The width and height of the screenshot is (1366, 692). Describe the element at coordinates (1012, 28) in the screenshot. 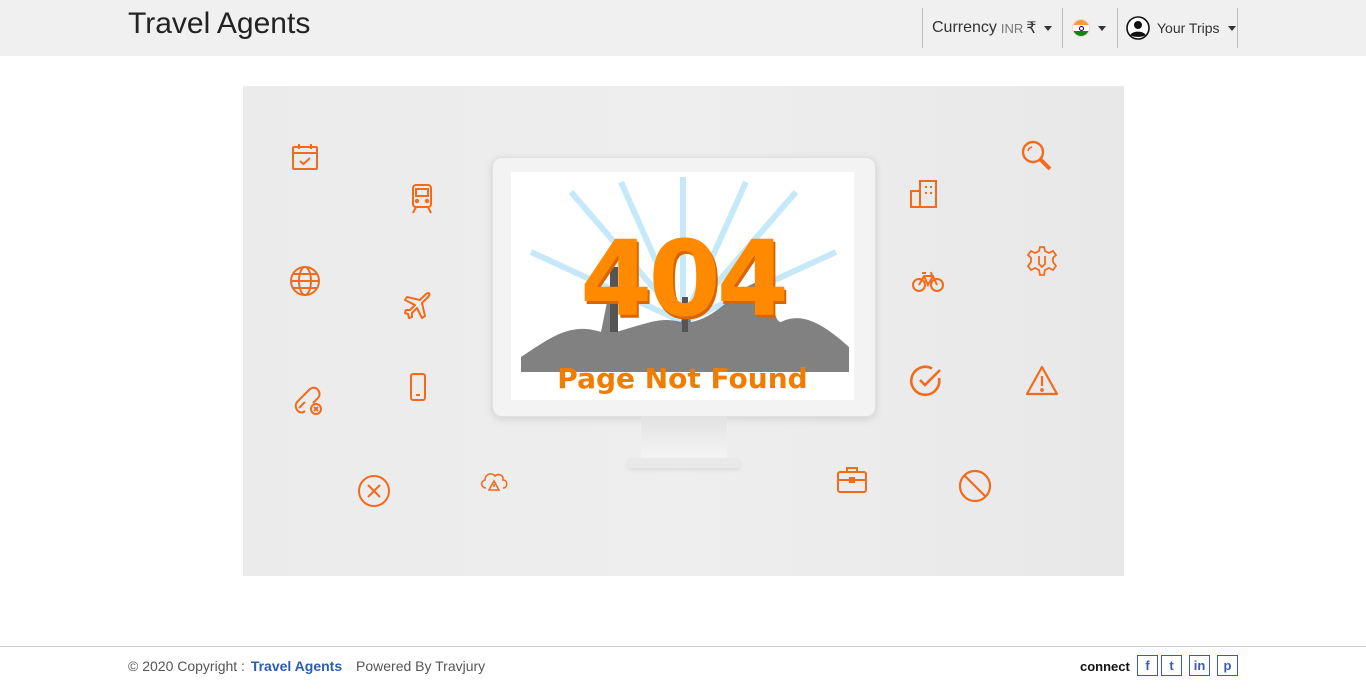

I see `currency-code: INR` at that location.